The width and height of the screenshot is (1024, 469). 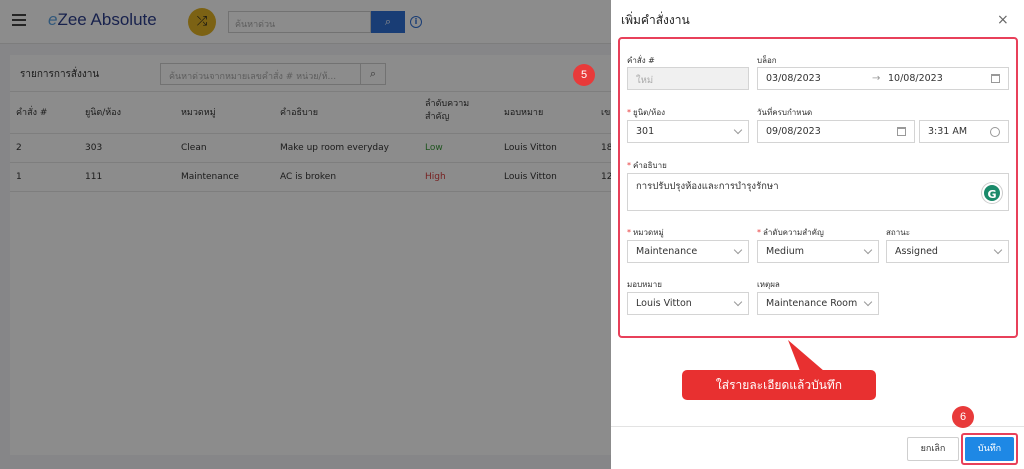 What do you see at coordinates (818, 251) in the screenshot?
I see `priority-select: Medium` at bounding box center [818, 251].